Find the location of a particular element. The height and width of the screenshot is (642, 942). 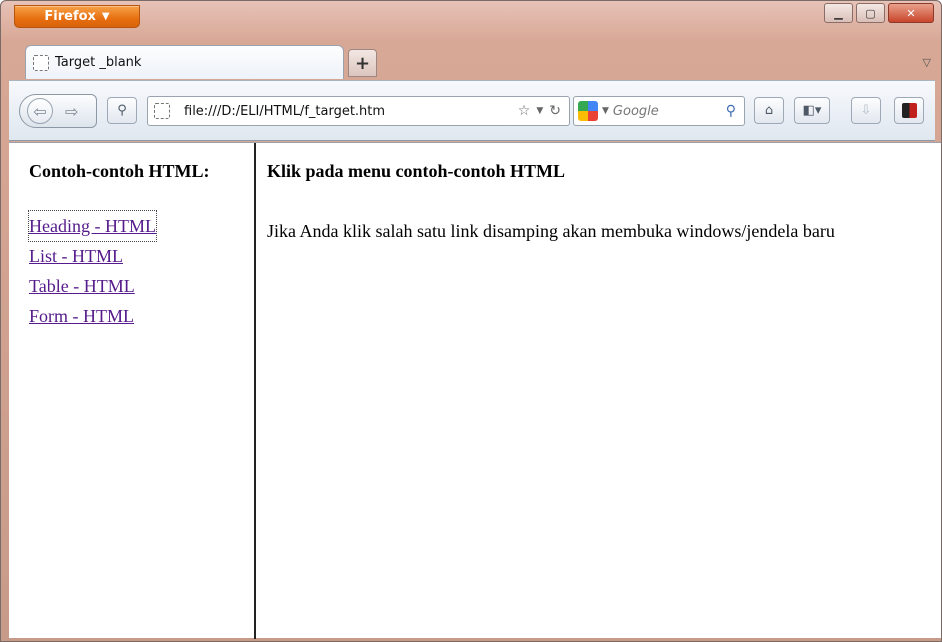

home-icon: ⌂ is located at coordinates (769, 110).